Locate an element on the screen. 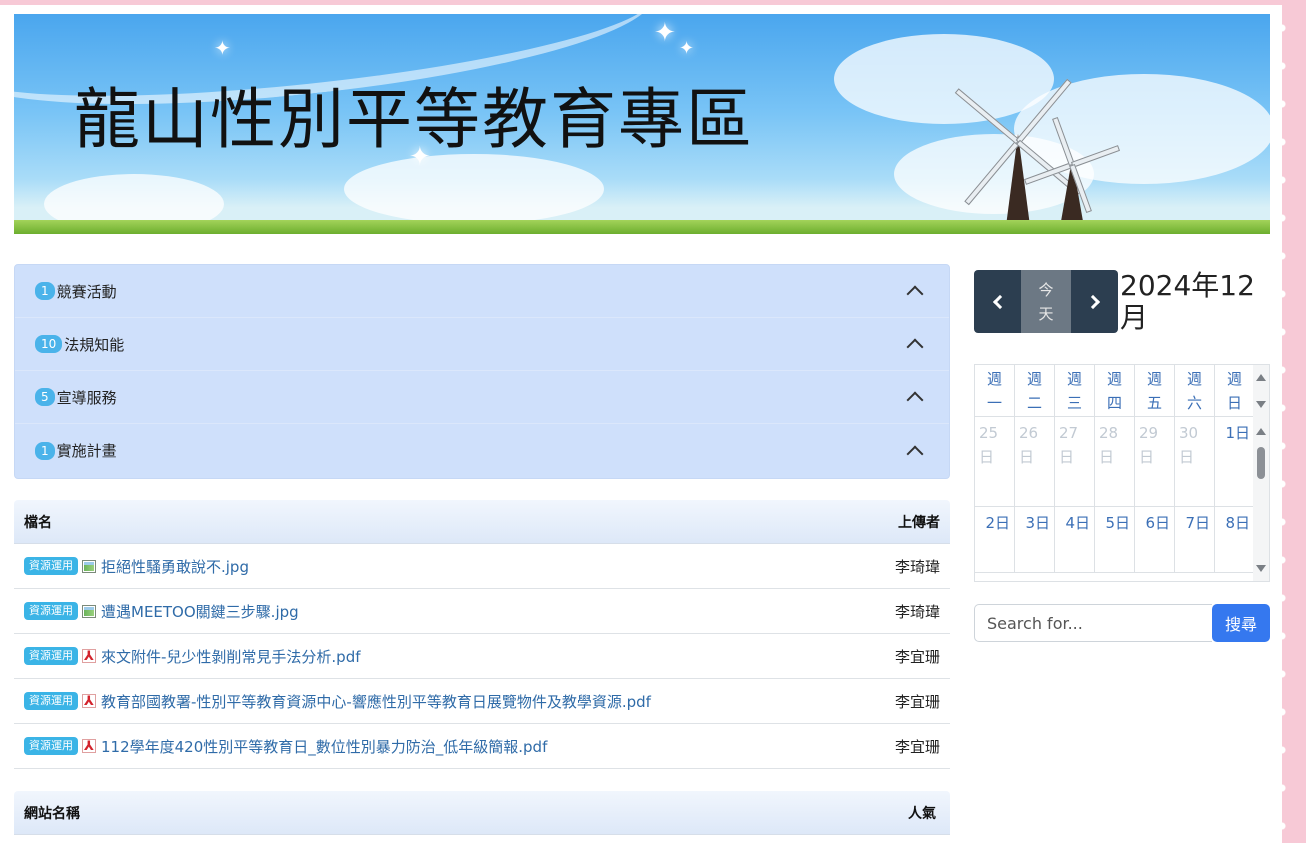 The image size is (1306, 843). file-table-header: 檔名 上傳者 is located at coordinates (482, 522).